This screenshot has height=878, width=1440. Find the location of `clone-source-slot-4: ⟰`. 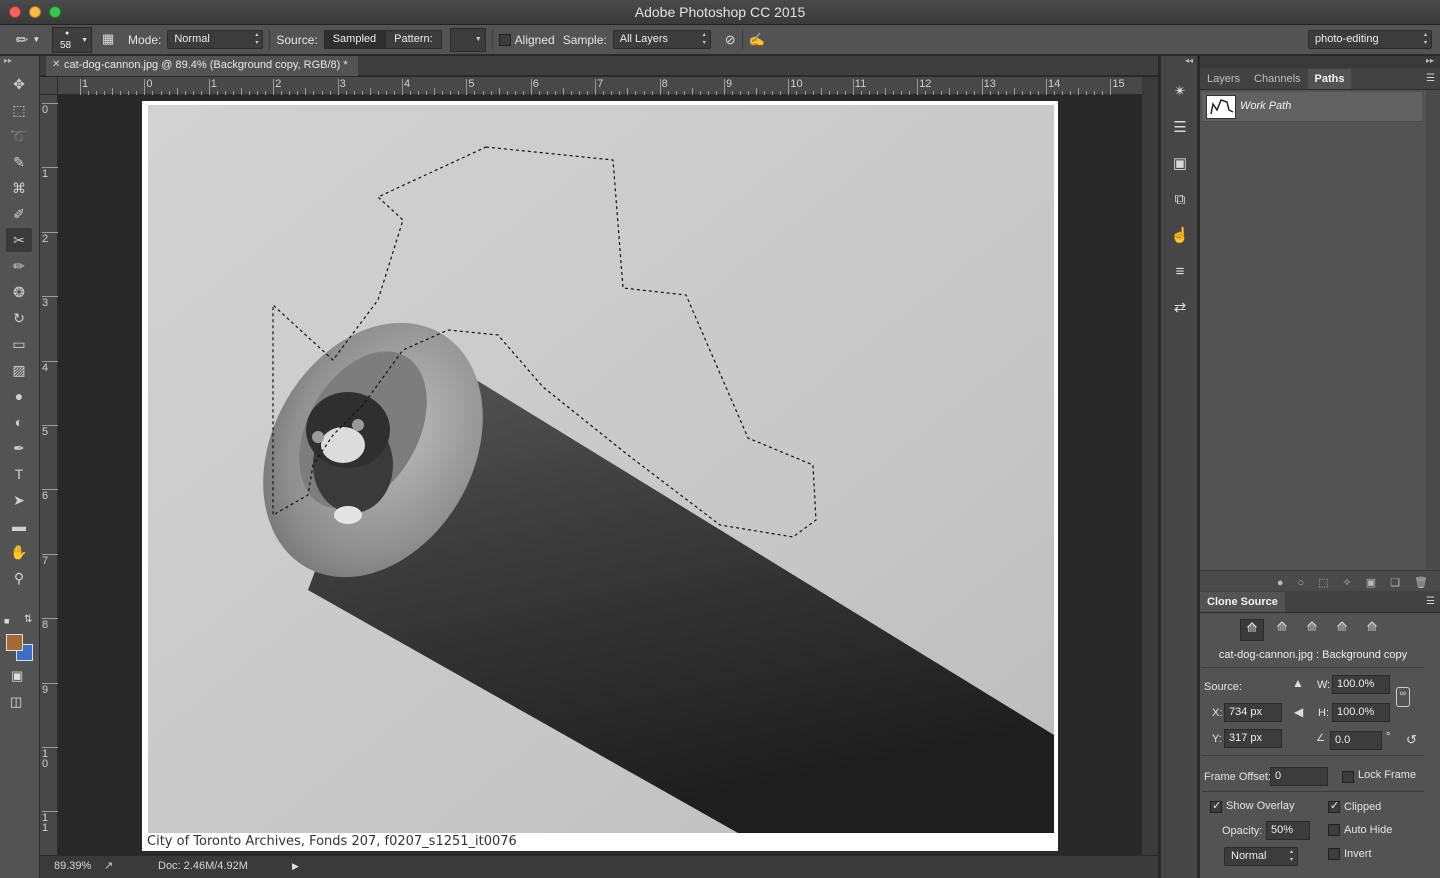

clone-source-slot-4: ⟰ is located at coordinates (1342, 630).